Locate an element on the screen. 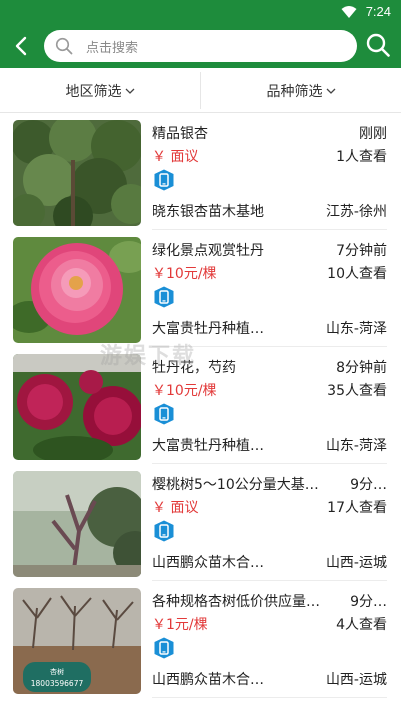  listing-time: 7分钟前 is located at coordinates (361, 251).